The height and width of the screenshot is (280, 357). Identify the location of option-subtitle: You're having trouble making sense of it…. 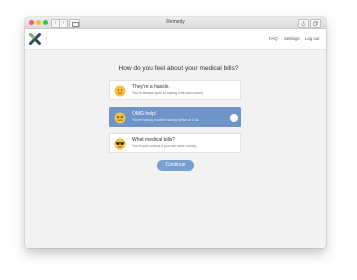
(166, 120).